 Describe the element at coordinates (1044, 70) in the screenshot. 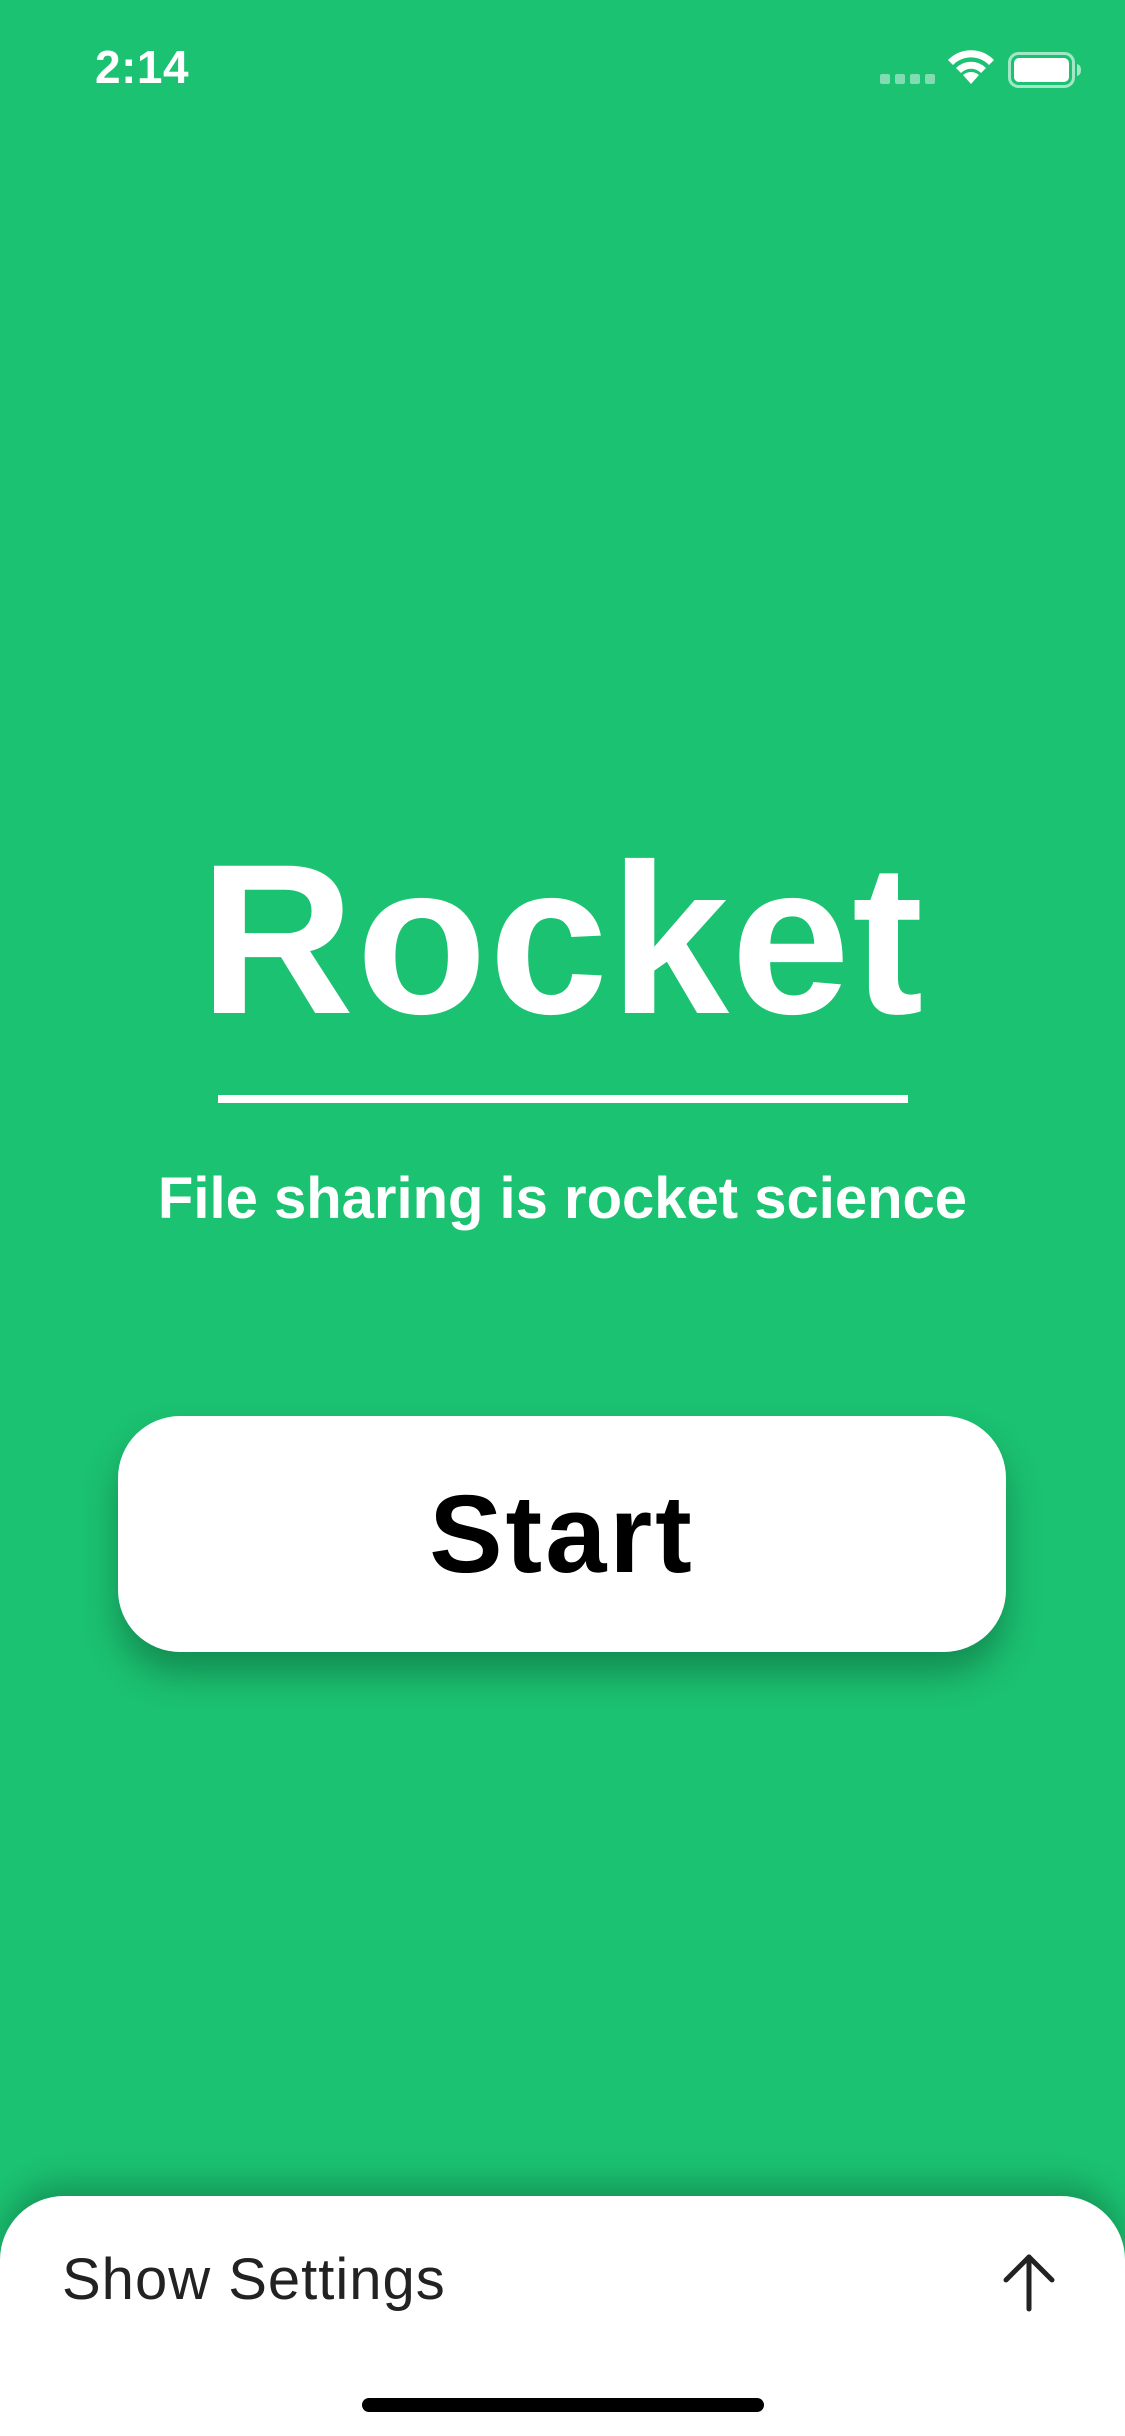

I see `battery-icon` at that location.